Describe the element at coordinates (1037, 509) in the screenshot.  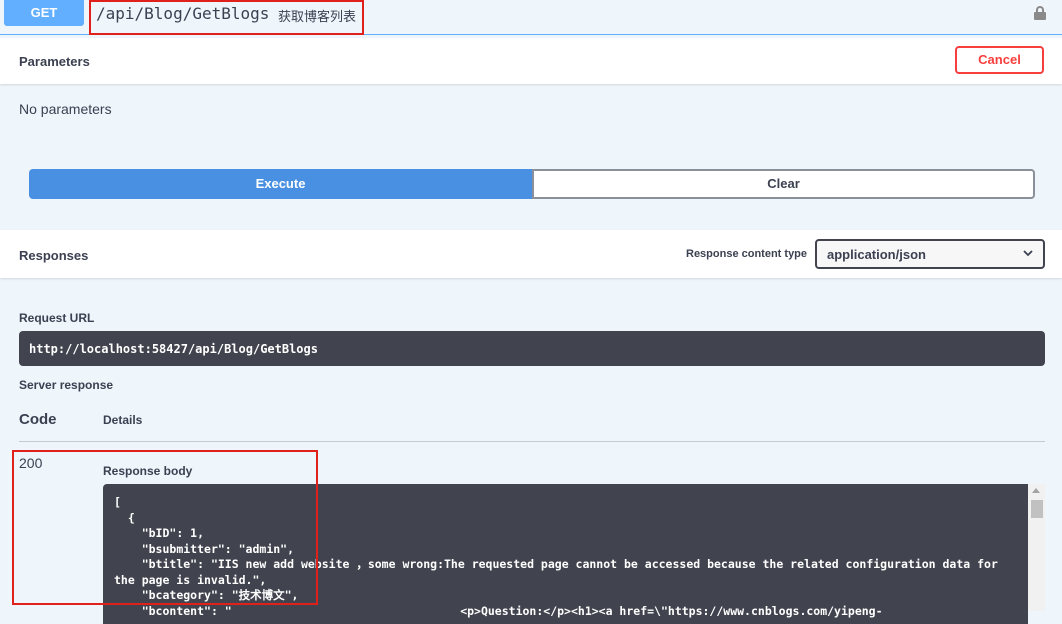
I see `scrollbar-thumb` at that location.